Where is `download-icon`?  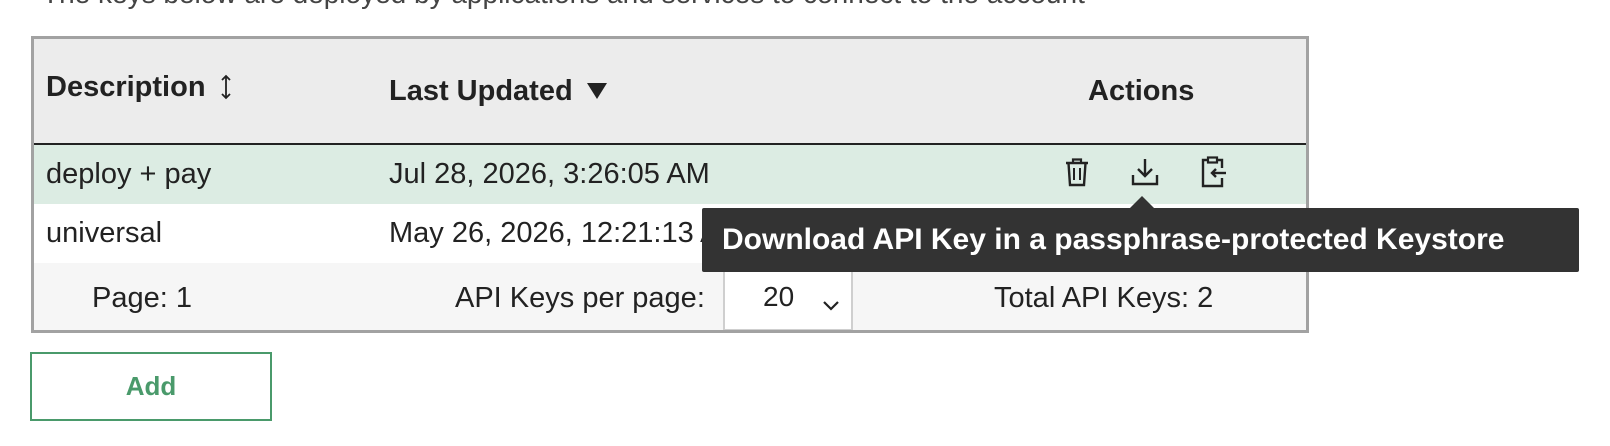 download-icon is located at coordinates (1145, 176).